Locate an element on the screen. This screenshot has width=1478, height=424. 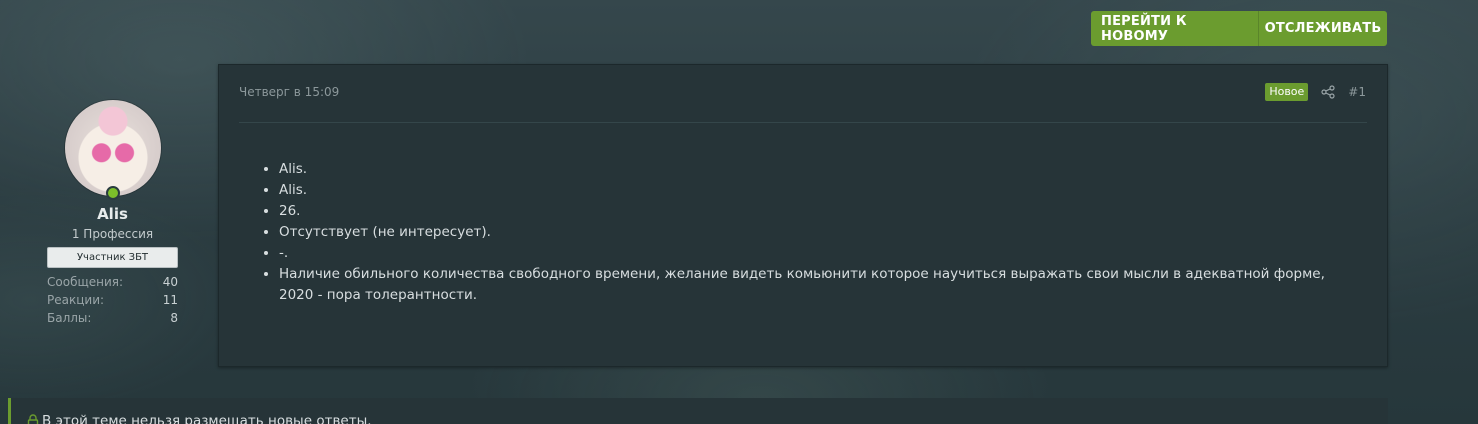
user-banner: Участник ЗБТ is located at coordinates (112, 257).